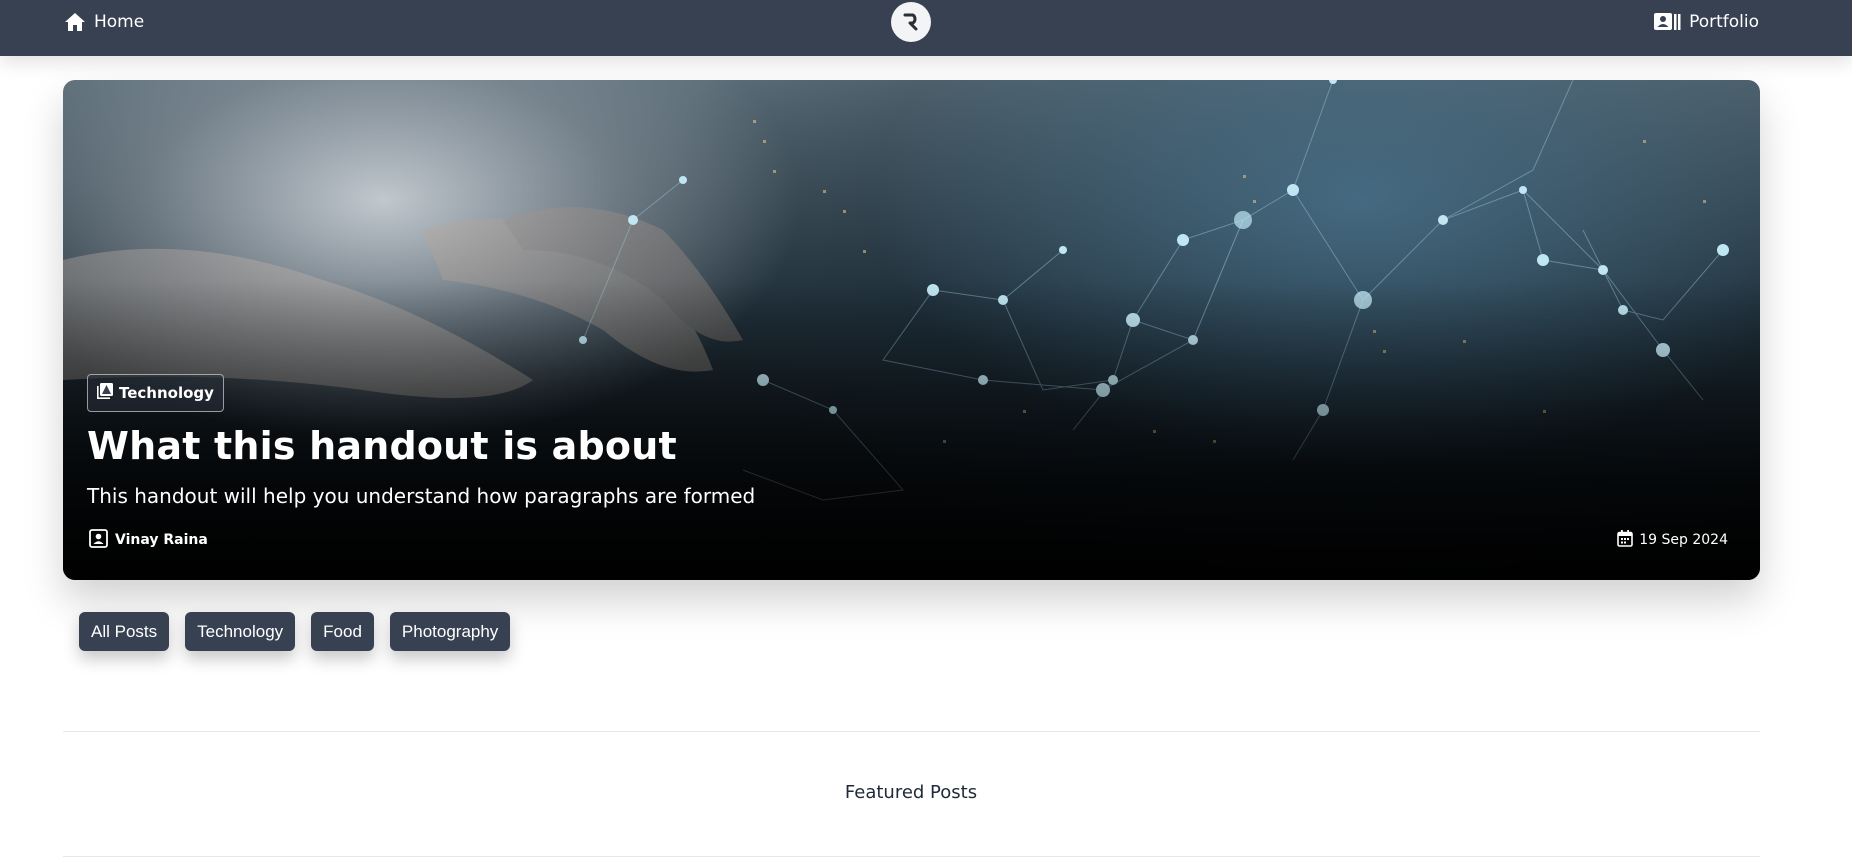  What do you see at coordinates (98, 540) in the screenshot?
I see `user-square-icon` at bounding box center [98, 540].